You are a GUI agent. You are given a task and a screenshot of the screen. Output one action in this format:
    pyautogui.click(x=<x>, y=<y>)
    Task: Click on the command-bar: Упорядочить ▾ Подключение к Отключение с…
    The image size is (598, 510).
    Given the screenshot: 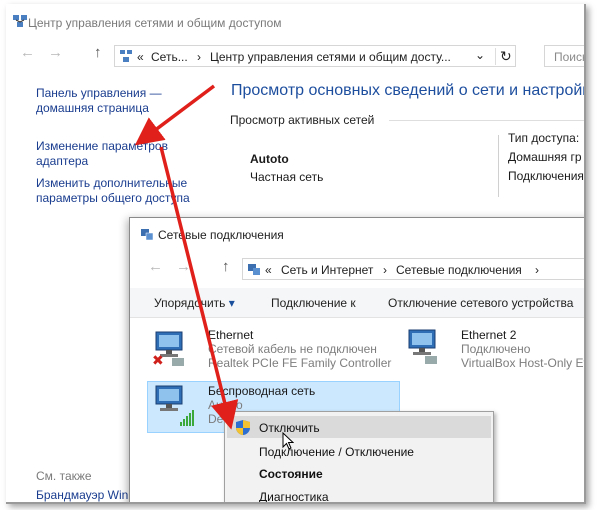 What is the action you would take?
    pyautogui.click(x=357, y=303)
    